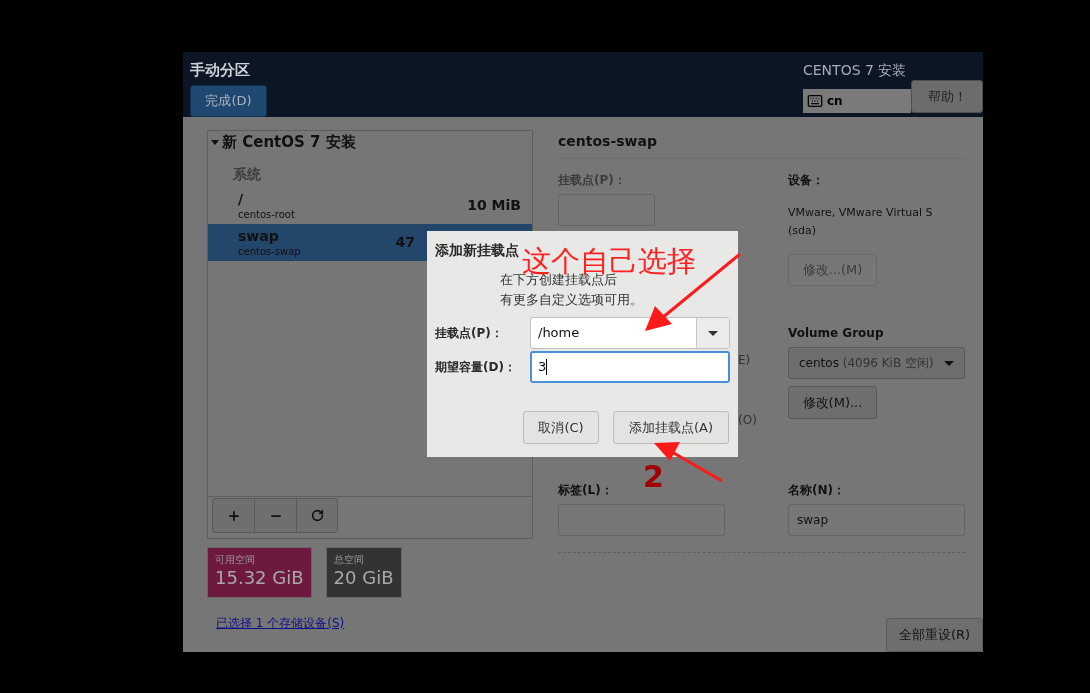  I want to click on product-title: CENTOS 7 安装, so click(855, 70).